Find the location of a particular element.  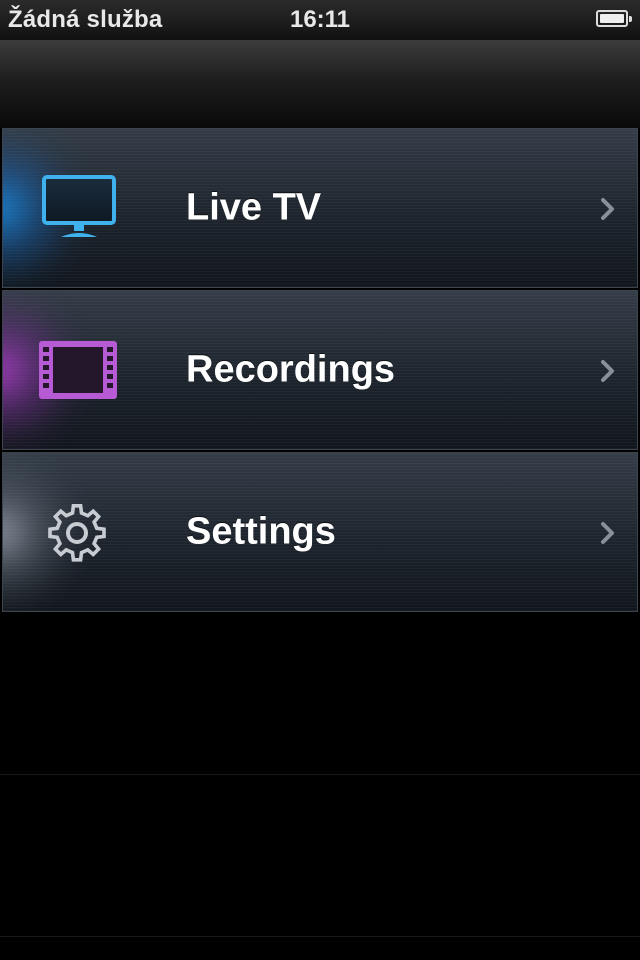

navigation-bar is located at coordinates (320, 84).